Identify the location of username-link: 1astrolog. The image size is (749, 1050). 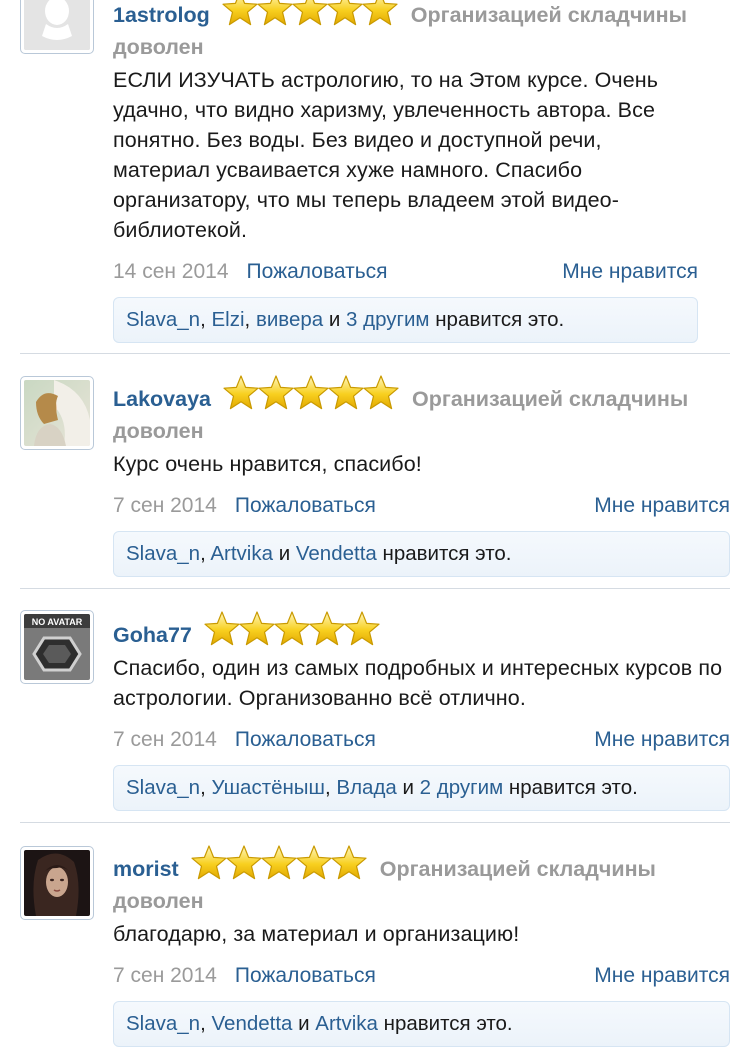
(161, 15).